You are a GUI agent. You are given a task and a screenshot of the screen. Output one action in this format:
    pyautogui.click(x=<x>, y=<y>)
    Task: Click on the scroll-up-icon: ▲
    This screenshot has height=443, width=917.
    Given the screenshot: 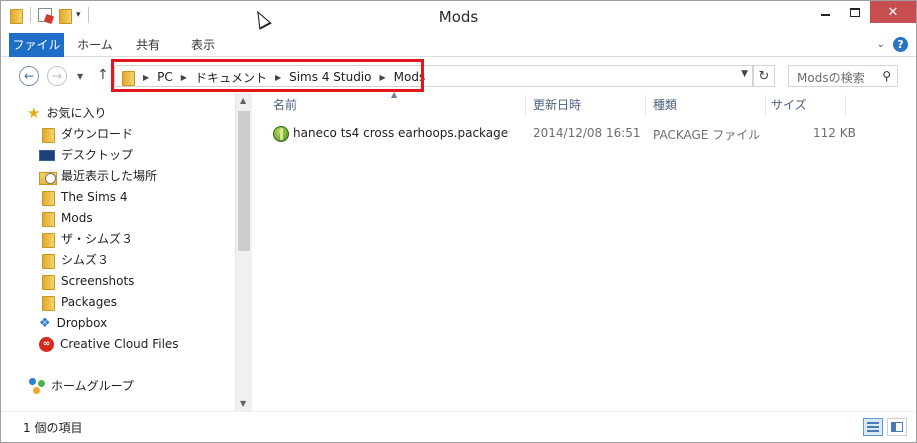 What is the action you would take?
    pyautogui.click(x=243, y=100)
    